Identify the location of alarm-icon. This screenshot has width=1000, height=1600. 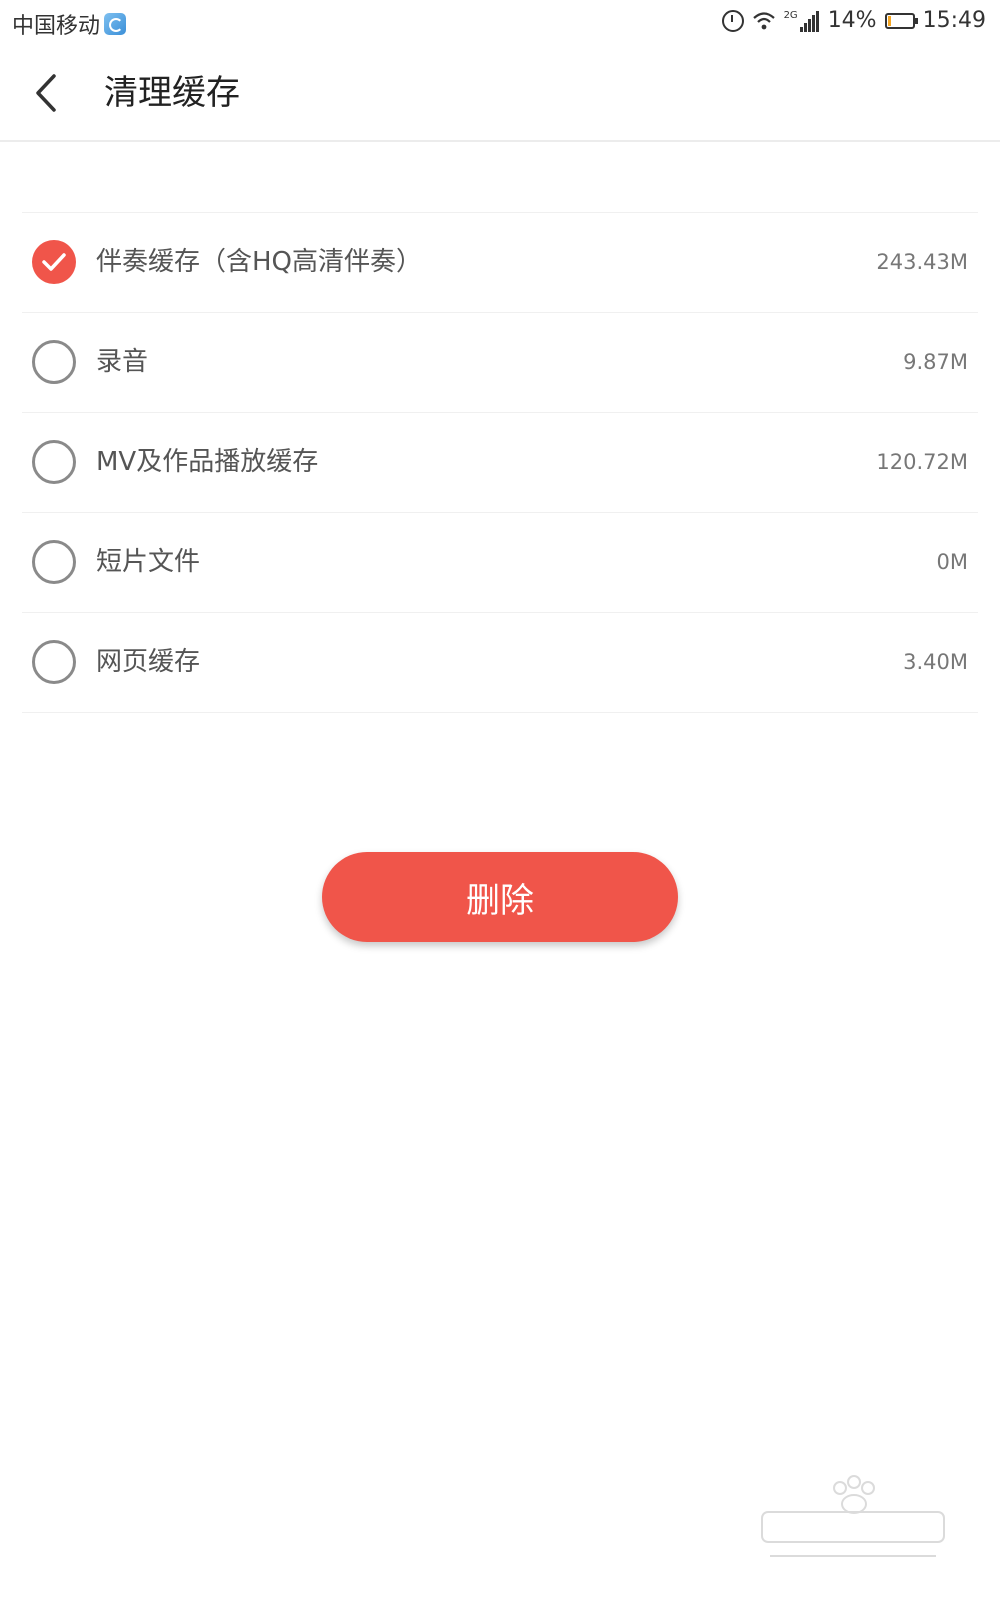
(732, 20).